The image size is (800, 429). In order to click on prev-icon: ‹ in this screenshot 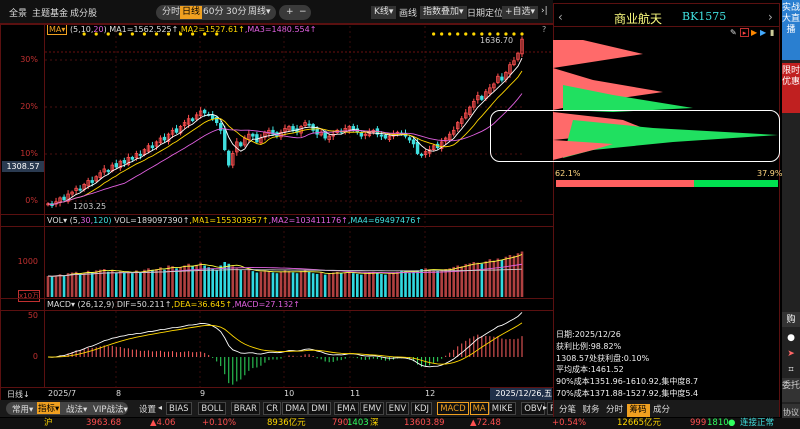, I will do `click(560, 17)`.